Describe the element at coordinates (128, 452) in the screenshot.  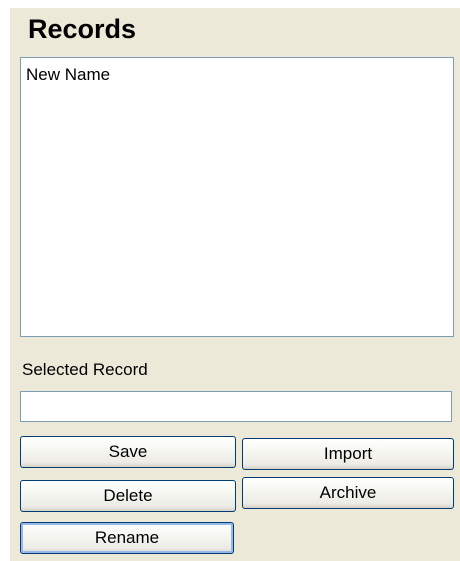
I see `save-button: Save` at that location.